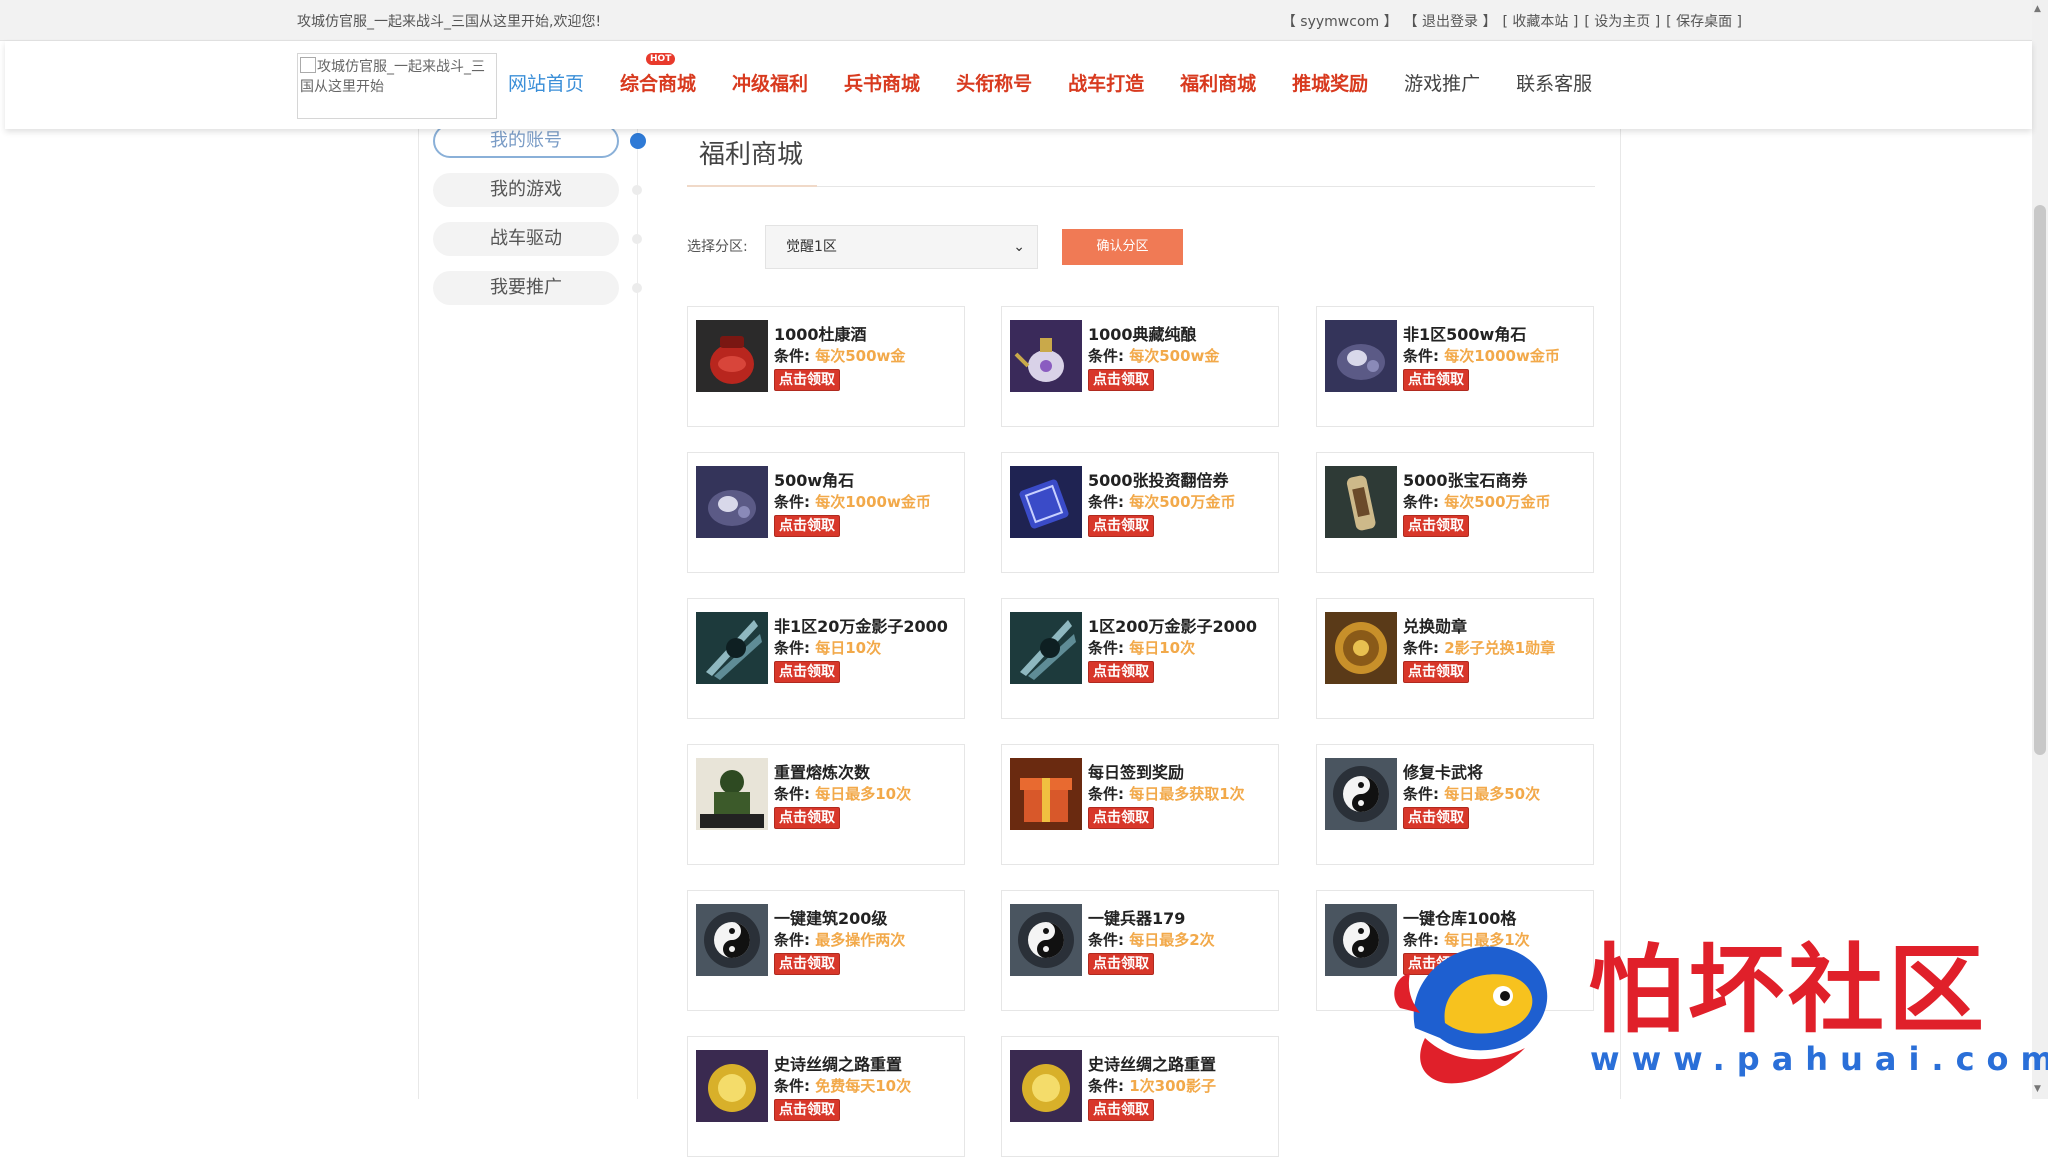 This screenshot has height=1157, width=2048. Describe the element at coordinates (661, 59) in the screenshot. I see `hot-badge: HOT` at that location.